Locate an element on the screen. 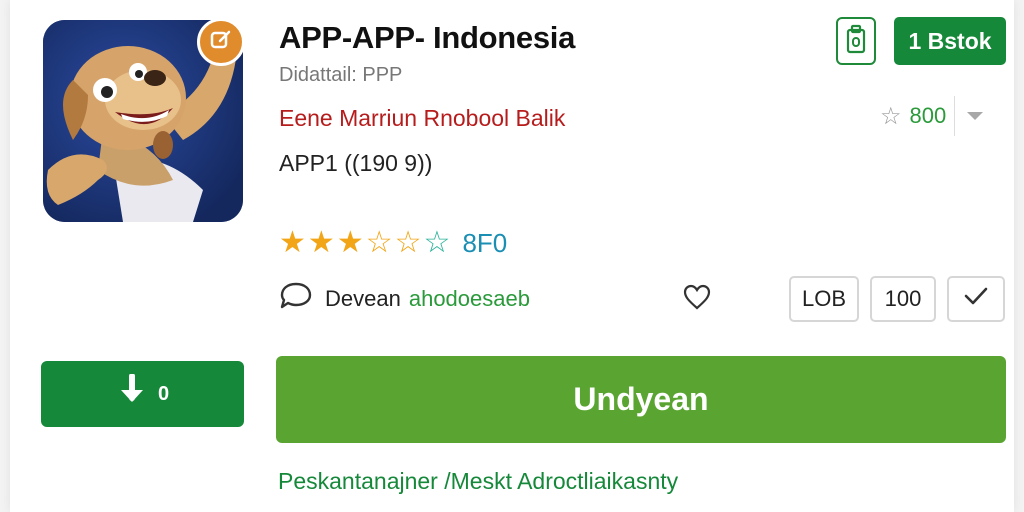 The height and width of the screenshot is (512, 1024). install-button: Undyean is located at coordinates (641, 399).